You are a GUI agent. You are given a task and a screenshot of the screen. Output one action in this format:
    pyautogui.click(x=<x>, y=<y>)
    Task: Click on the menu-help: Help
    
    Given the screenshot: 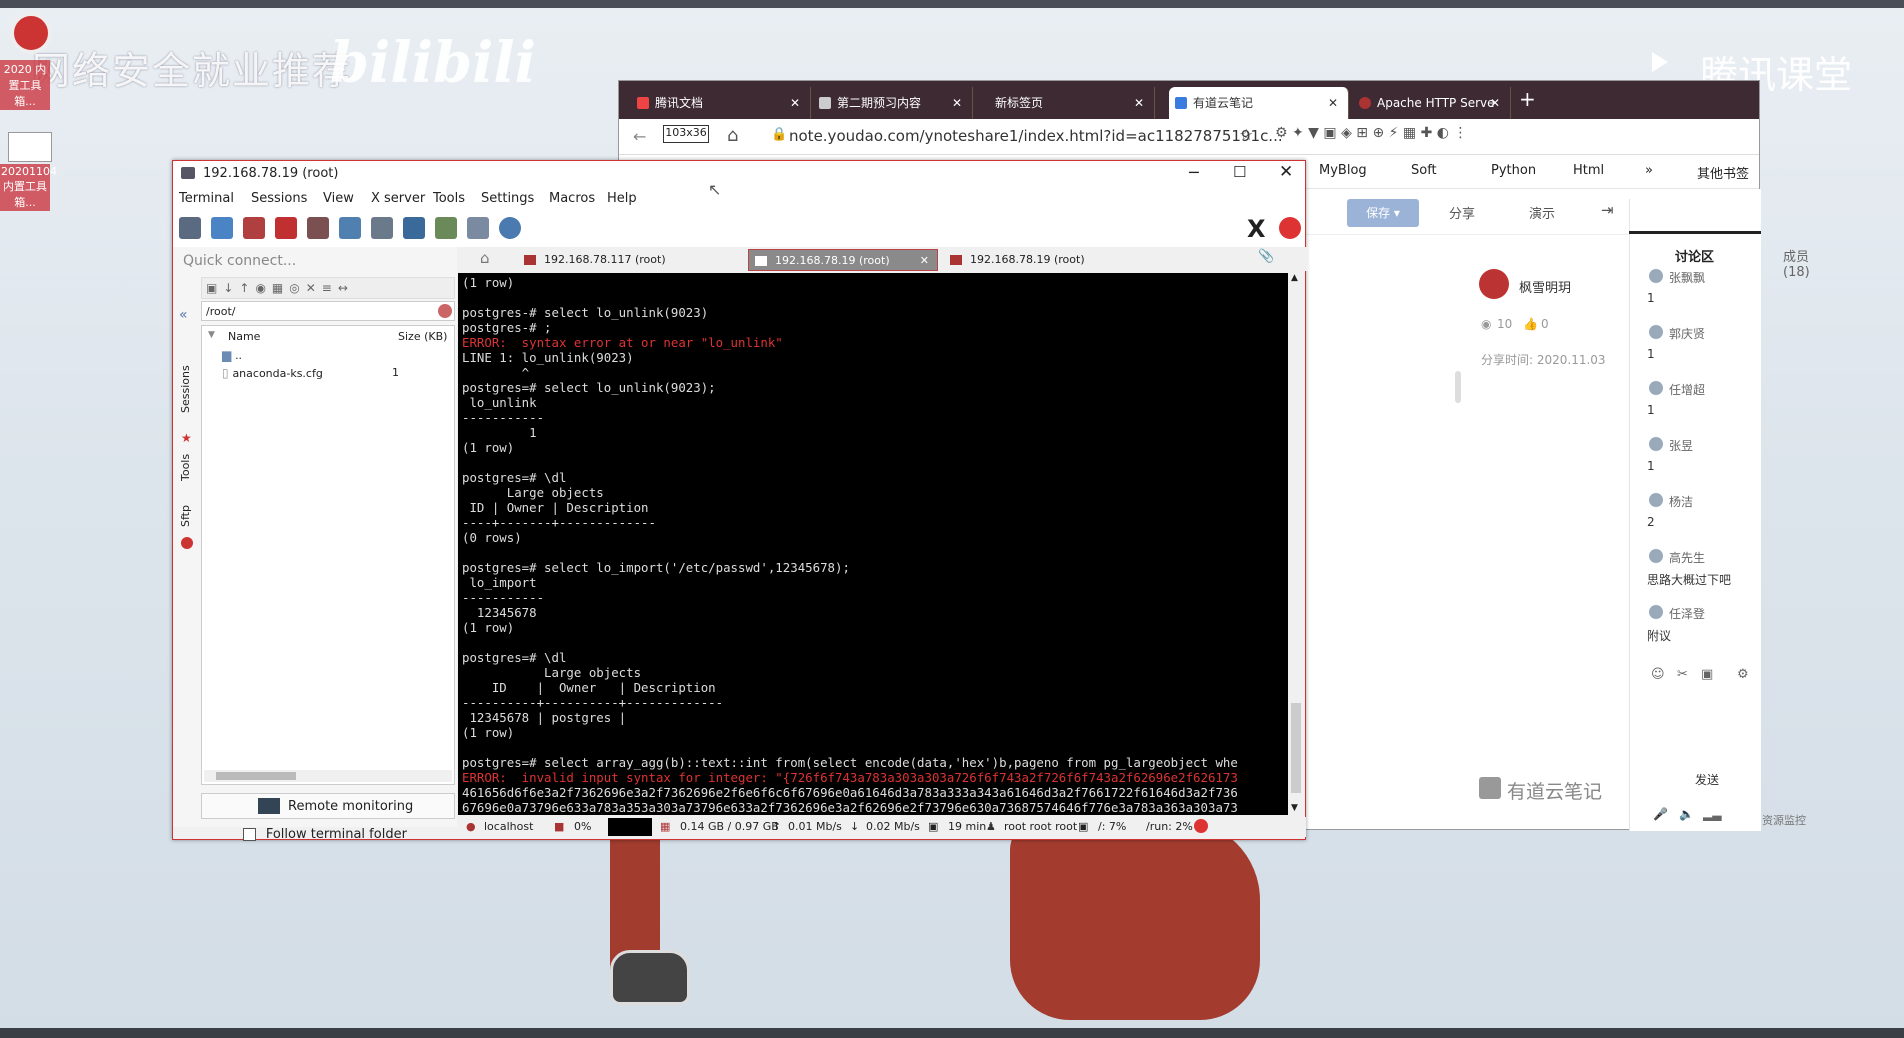 What is the action you would take?
    pyautogui.click(x=622, y=198)
    